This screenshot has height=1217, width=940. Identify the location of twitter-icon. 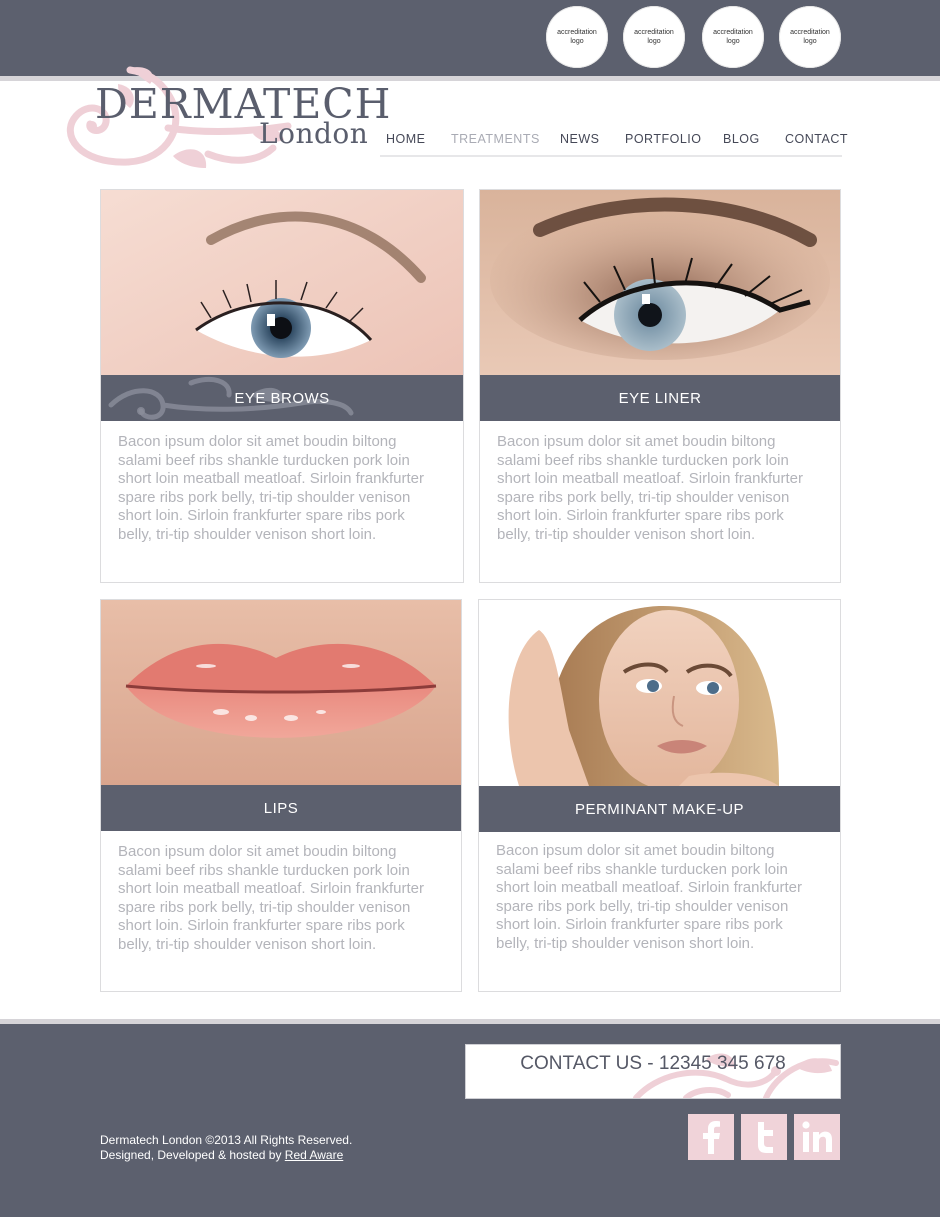
(765, 1137).